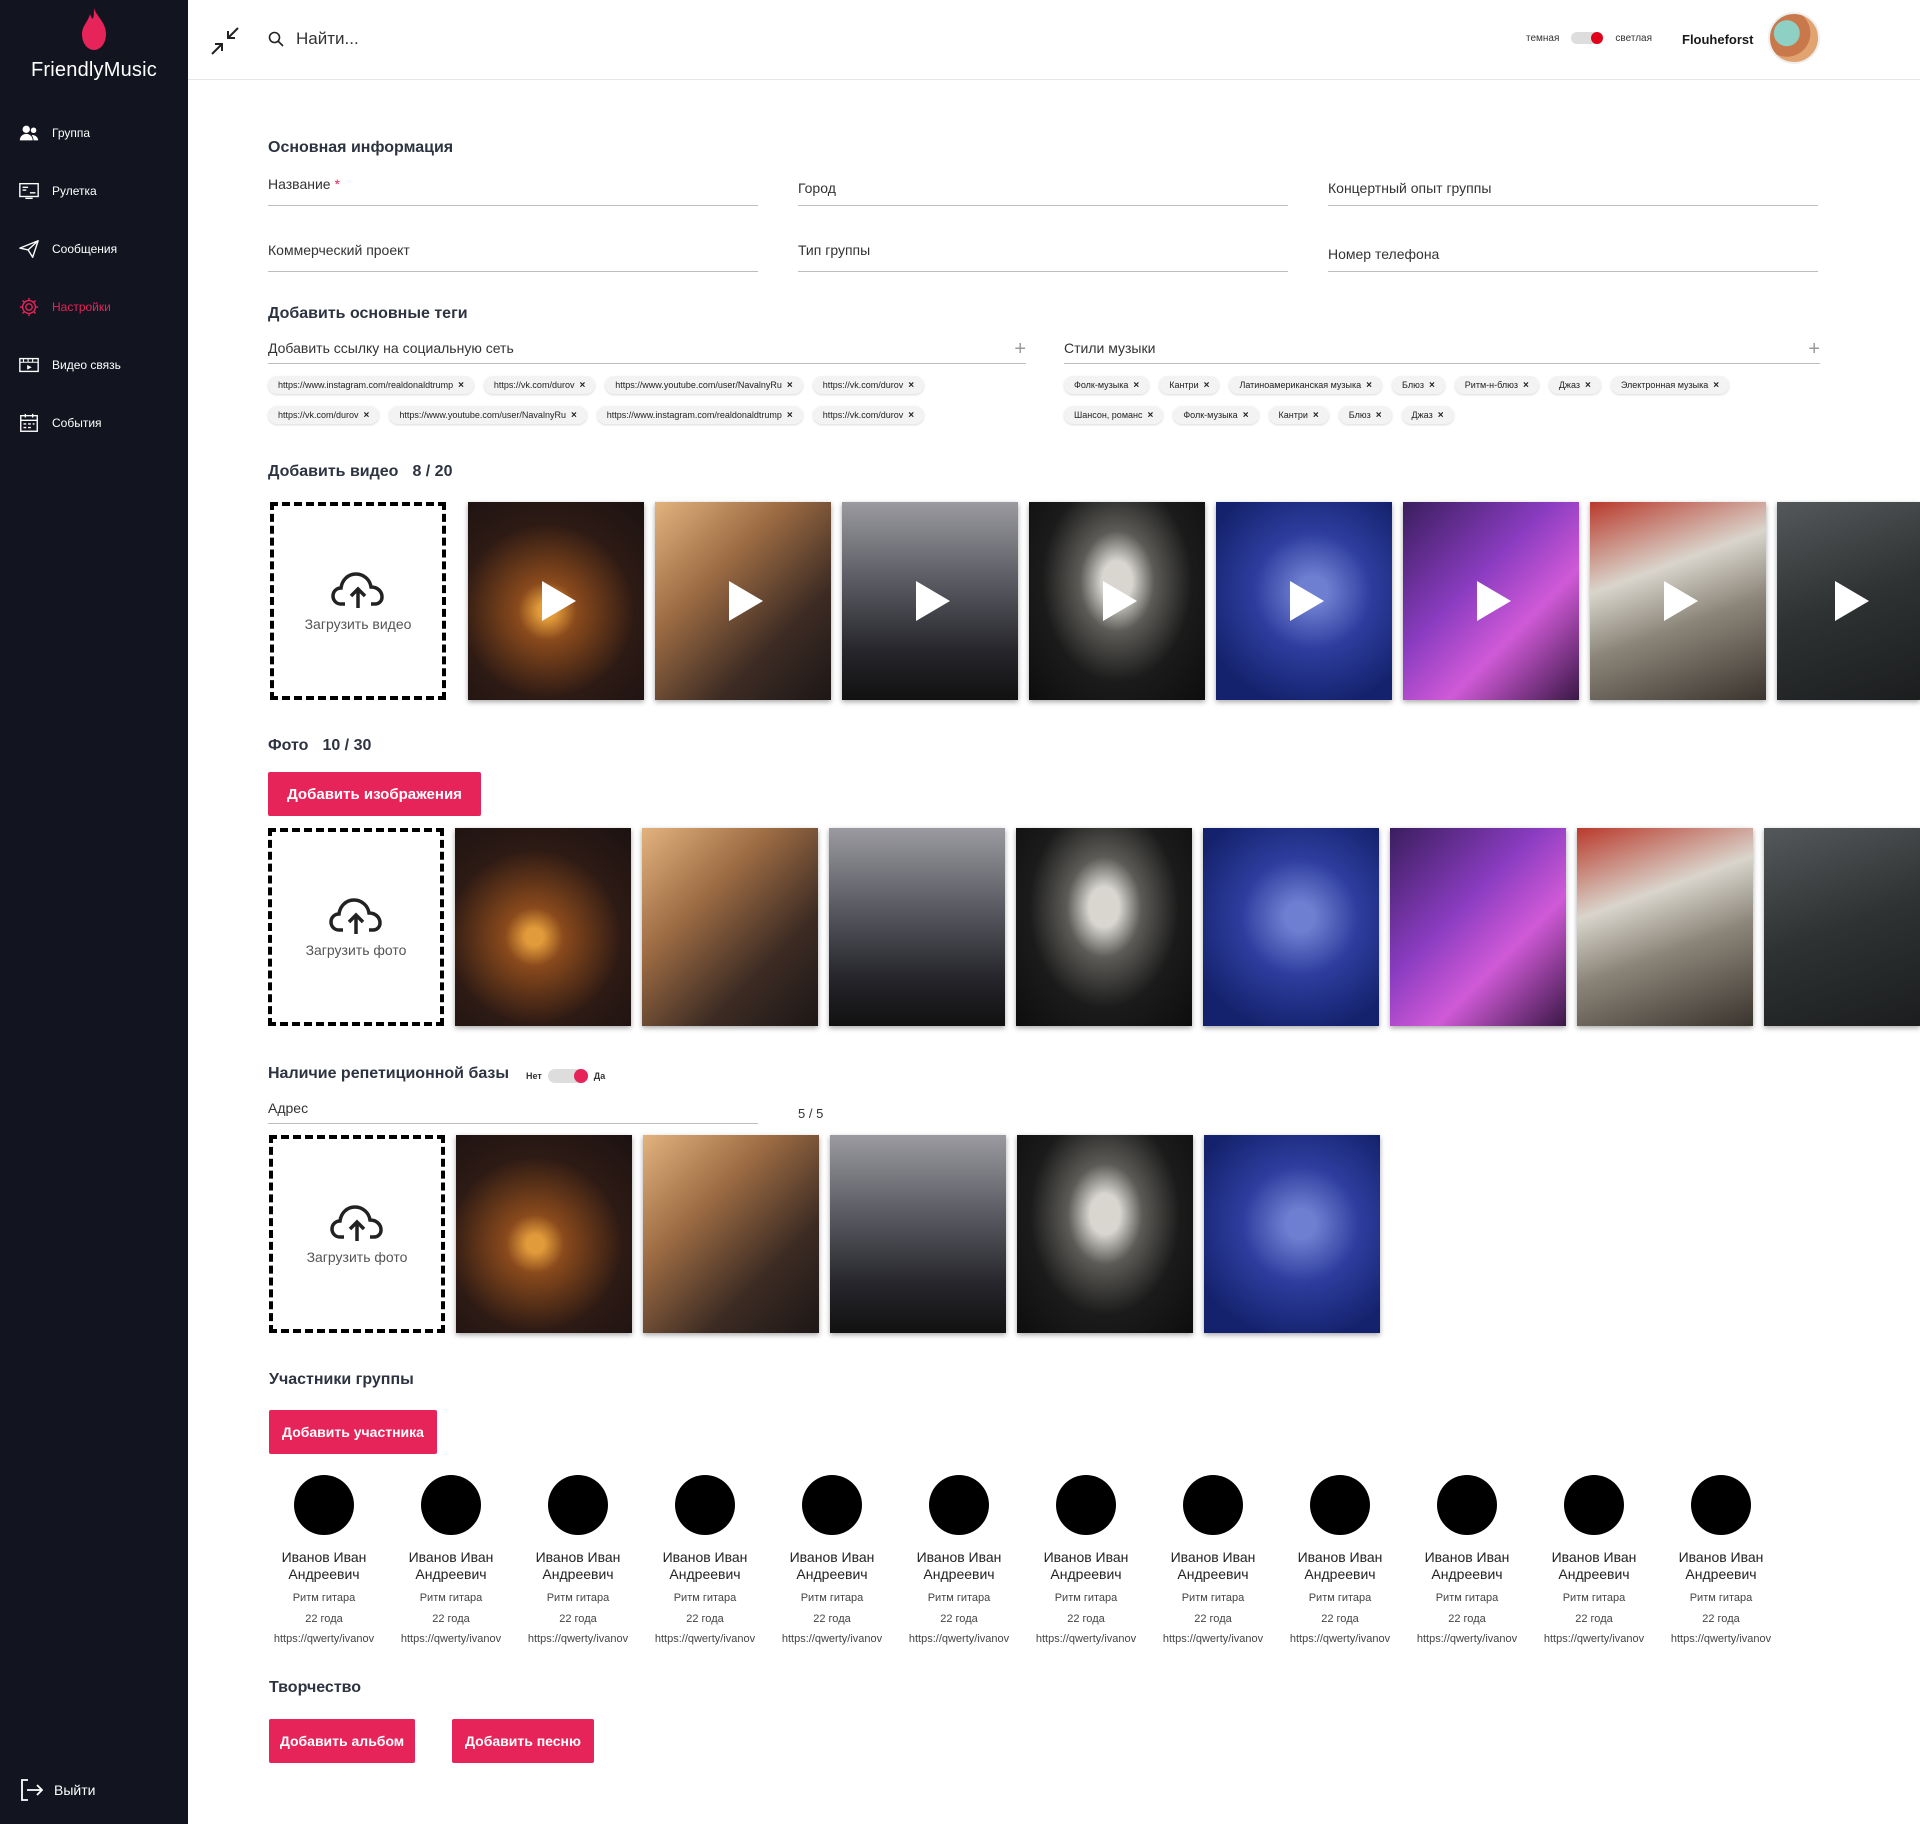 Image resolution: width=1920 pixels, height=1824 pixels. What do you see at coordinates (358, 601) in the screenshot?
I see `upload-video-box: Загрузить видео` at bounding box center [358, 601].